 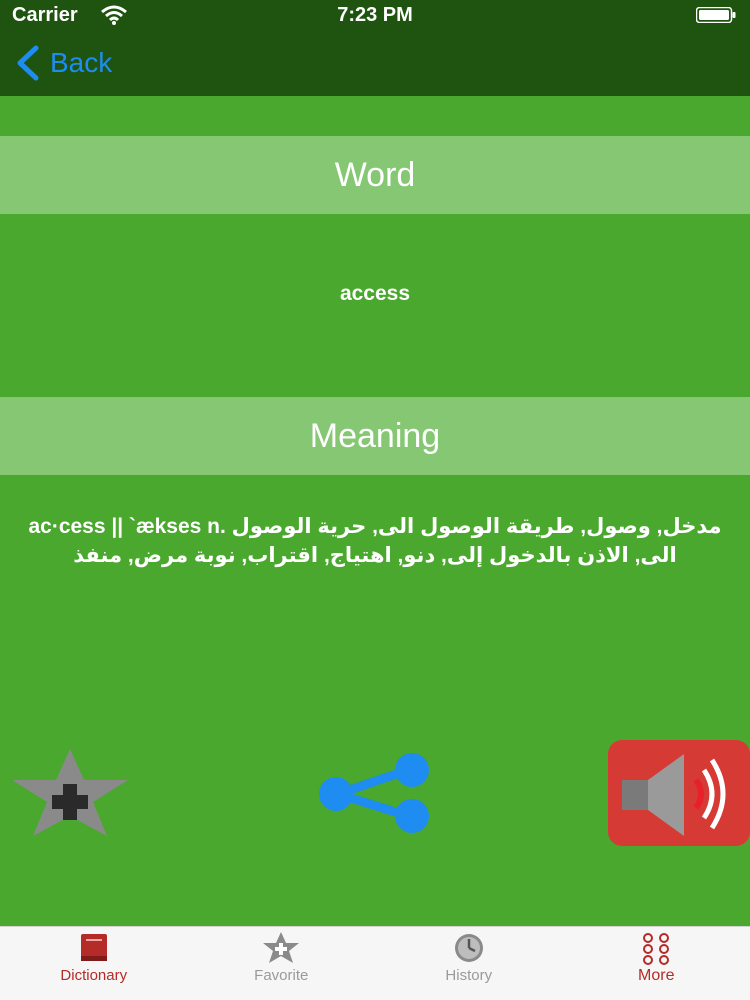 I want to click on tab-bar: Dictionary Favorite History More, so click(x=375, y=963).